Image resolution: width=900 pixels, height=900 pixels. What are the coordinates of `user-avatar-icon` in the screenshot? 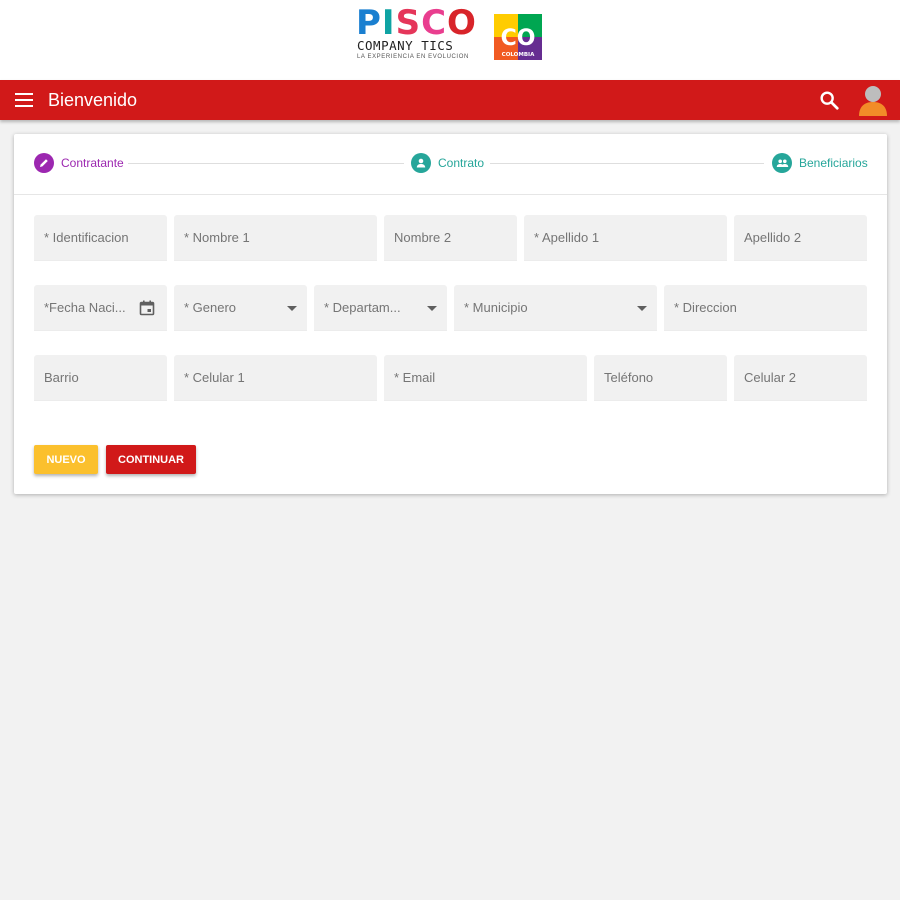 It's located at (873, 100).